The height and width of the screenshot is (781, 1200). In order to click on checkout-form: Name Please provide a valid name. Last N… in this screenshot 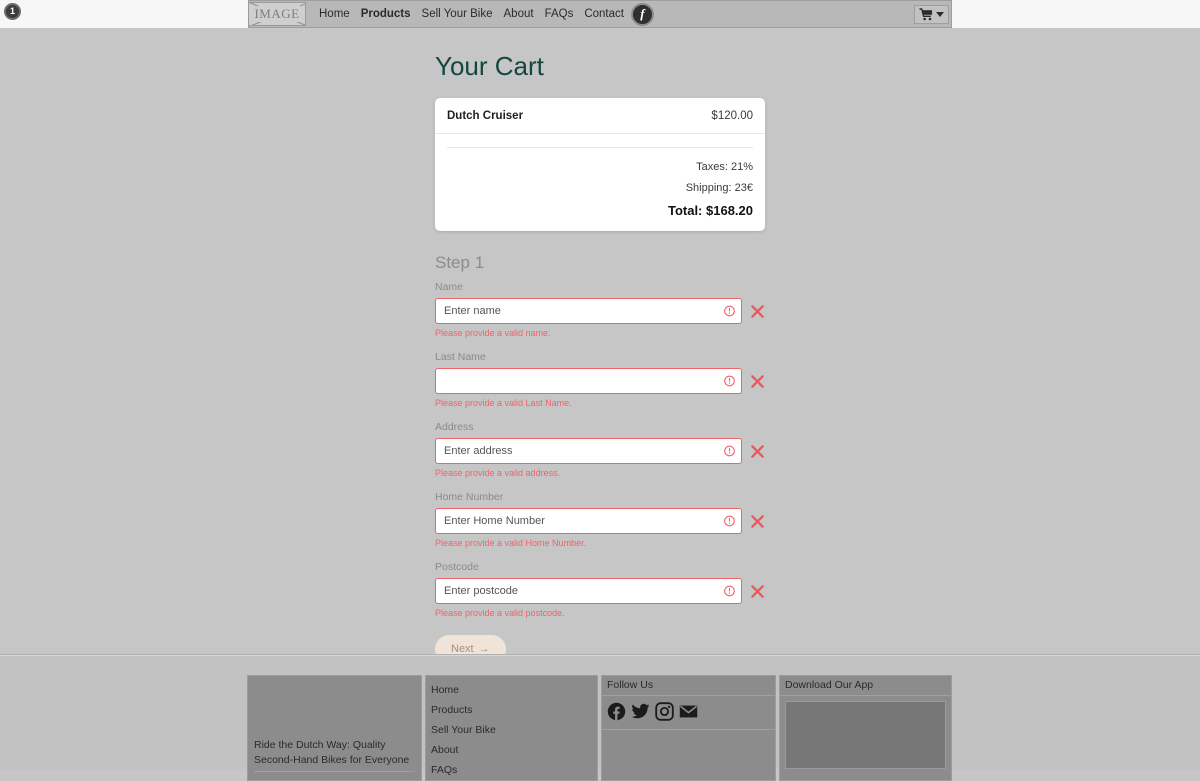, I will do `click(600, 472)`.